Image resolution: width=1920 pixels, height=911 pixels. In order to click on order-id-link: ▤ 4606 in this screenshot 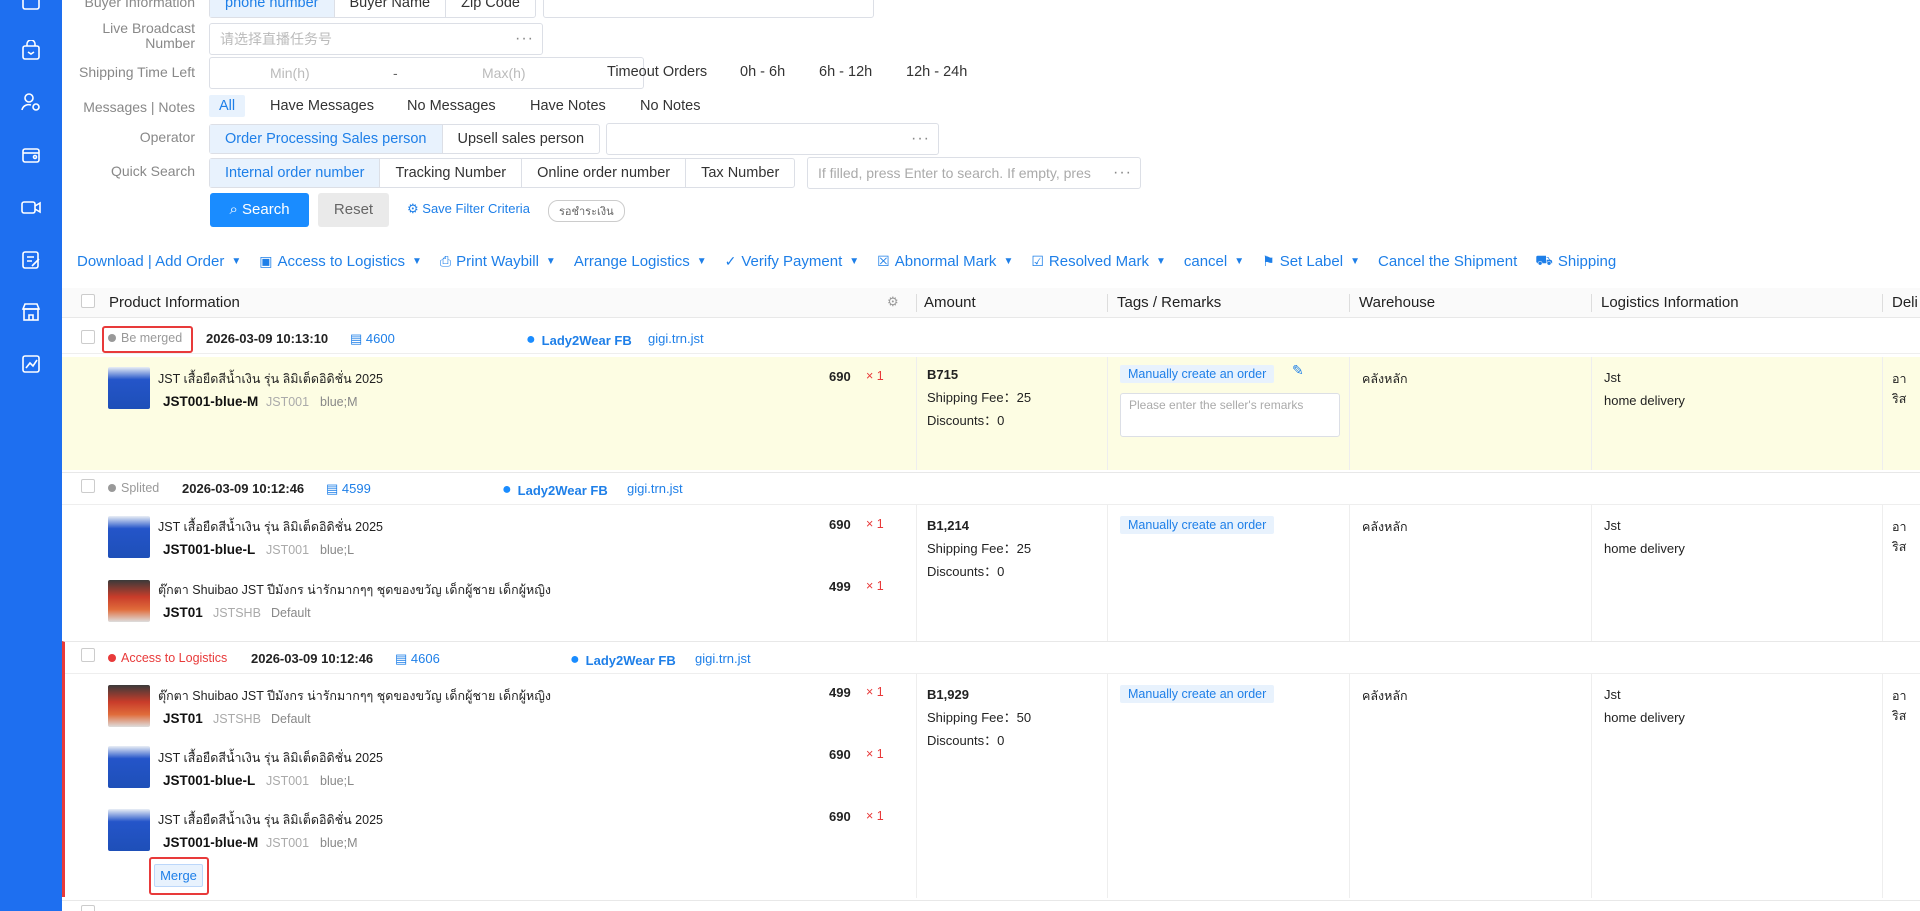, I will do `click(417, 659)`.